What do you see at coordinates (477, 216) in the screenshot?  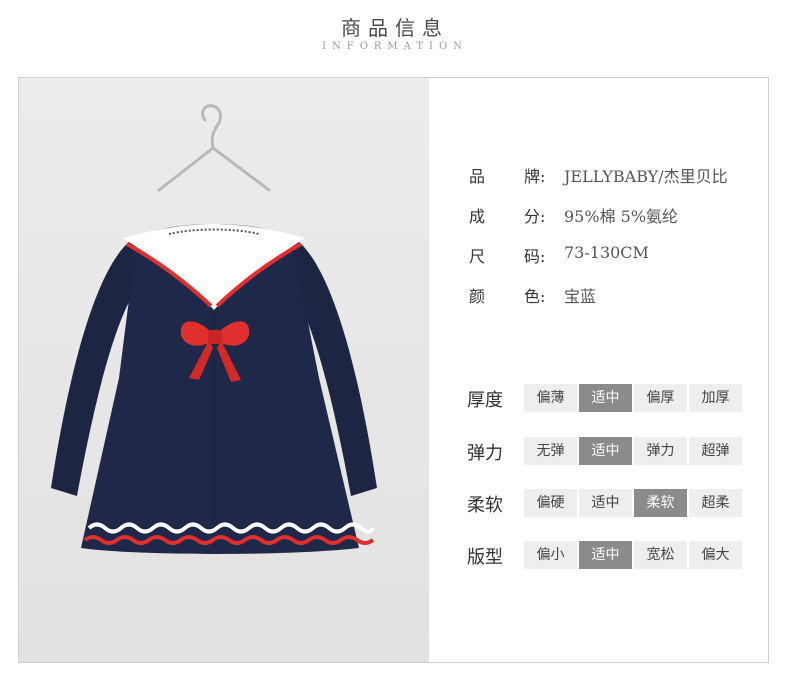 I see `info-key: 成` at bounding box center [477, 216].